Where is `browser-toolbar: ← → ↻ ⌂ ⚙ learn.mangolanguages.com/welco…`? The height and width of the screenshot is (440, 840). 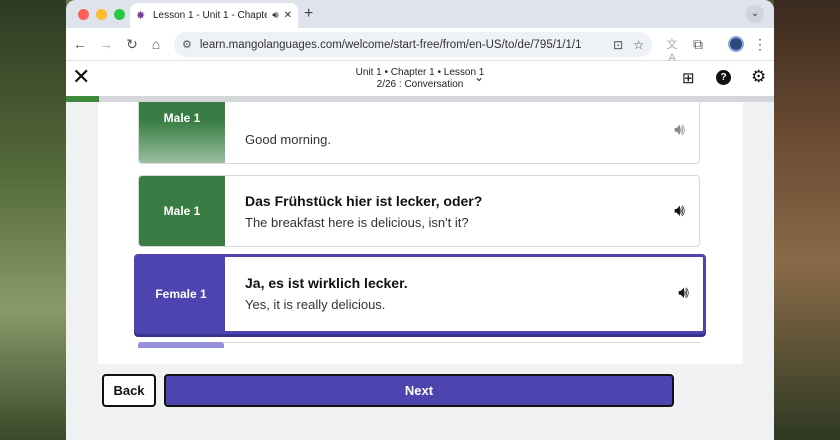 browser-toolbar: ← → ↻ ⌂ ⚙ learn.mangolanguages.com/welco… is located at coordinates (420, 46).